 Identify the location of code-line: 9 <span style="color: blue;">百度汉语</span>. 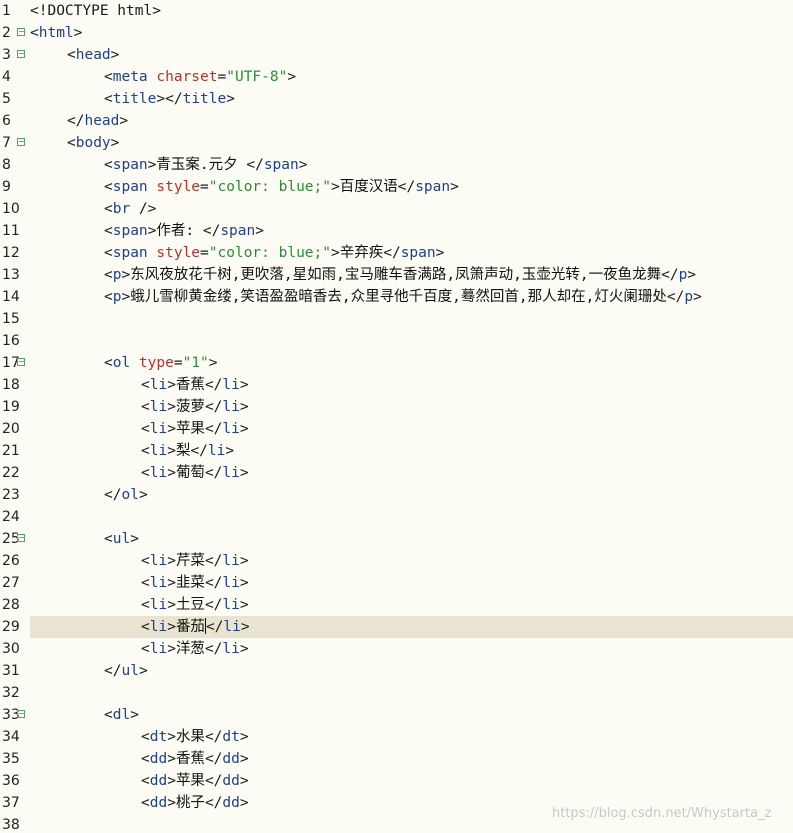
(396, 187).